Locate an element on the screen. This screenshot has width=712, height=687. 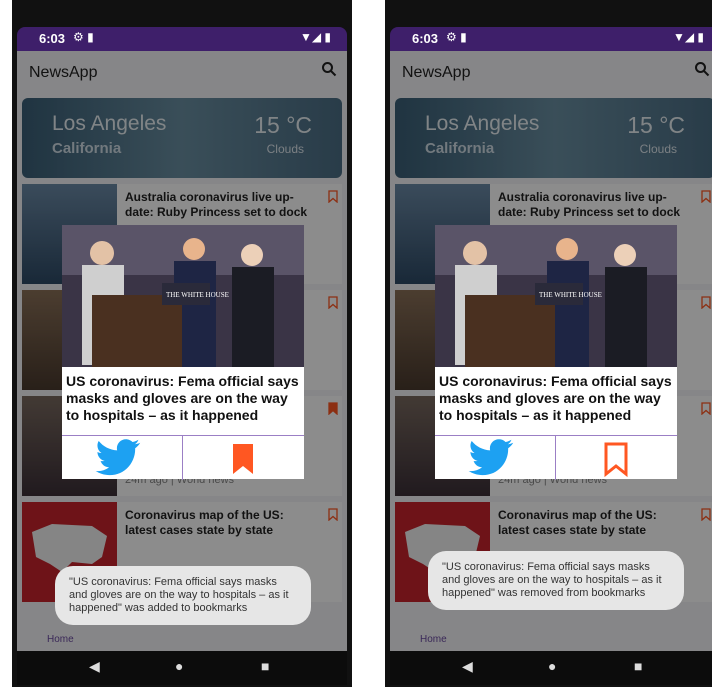
bookmark-filled-icon is located at coordinates (243, 459).